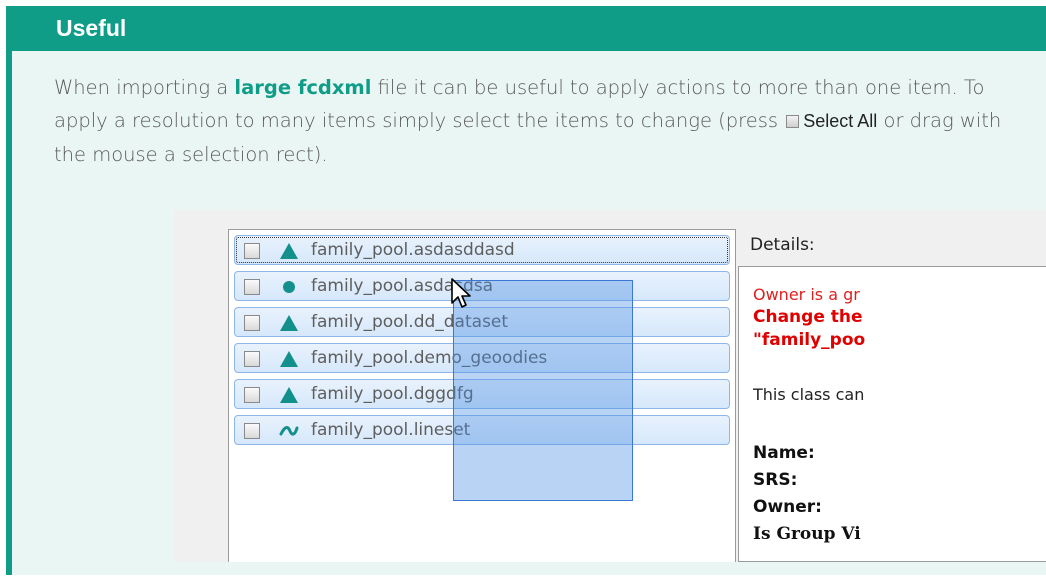 Image resolution: width=1046 pixels, height=581 pixels. I want to click on details-change-line: Change the, so click(808, 317).